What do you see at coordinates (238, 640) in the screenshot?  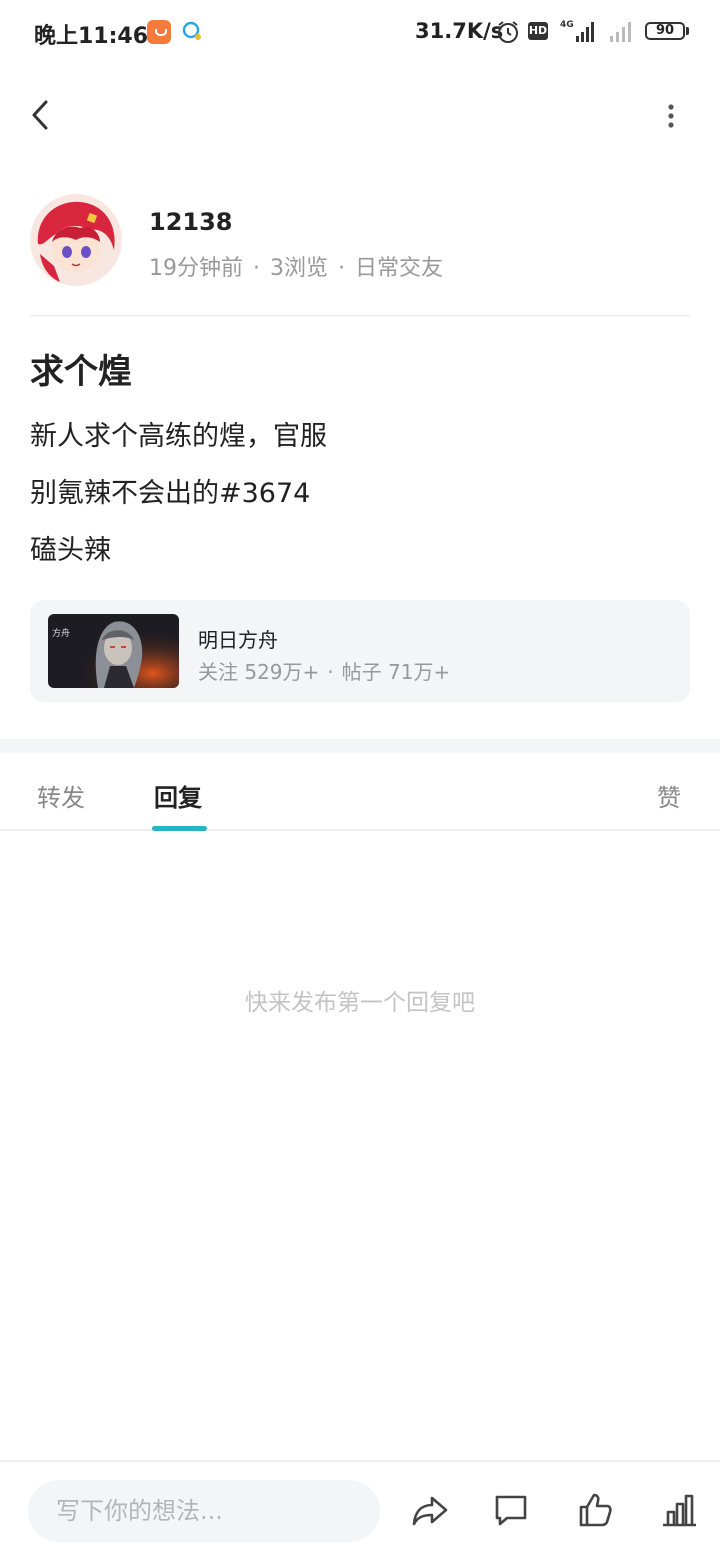 I see `community-name: 明日方舟` at bounding box center [238, 640].